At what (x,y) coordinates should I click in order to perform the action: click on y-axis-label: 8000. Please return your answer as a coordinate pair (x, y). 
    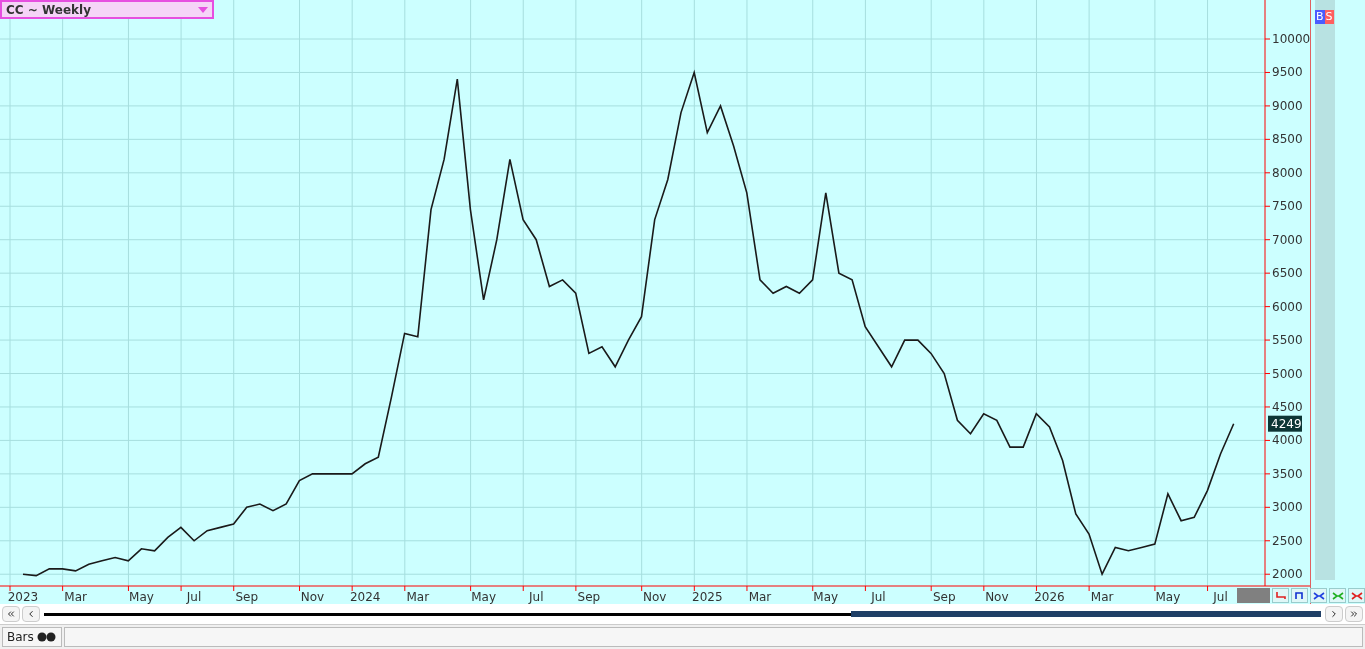
    Looking at the image, I should click on (1287, 172).